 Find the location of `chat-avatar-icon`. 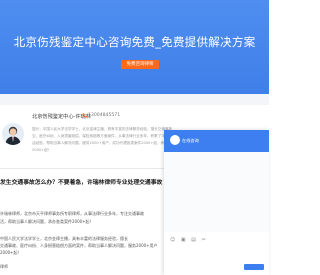

chat-avatar-icon is located at coordinates (175, 140).